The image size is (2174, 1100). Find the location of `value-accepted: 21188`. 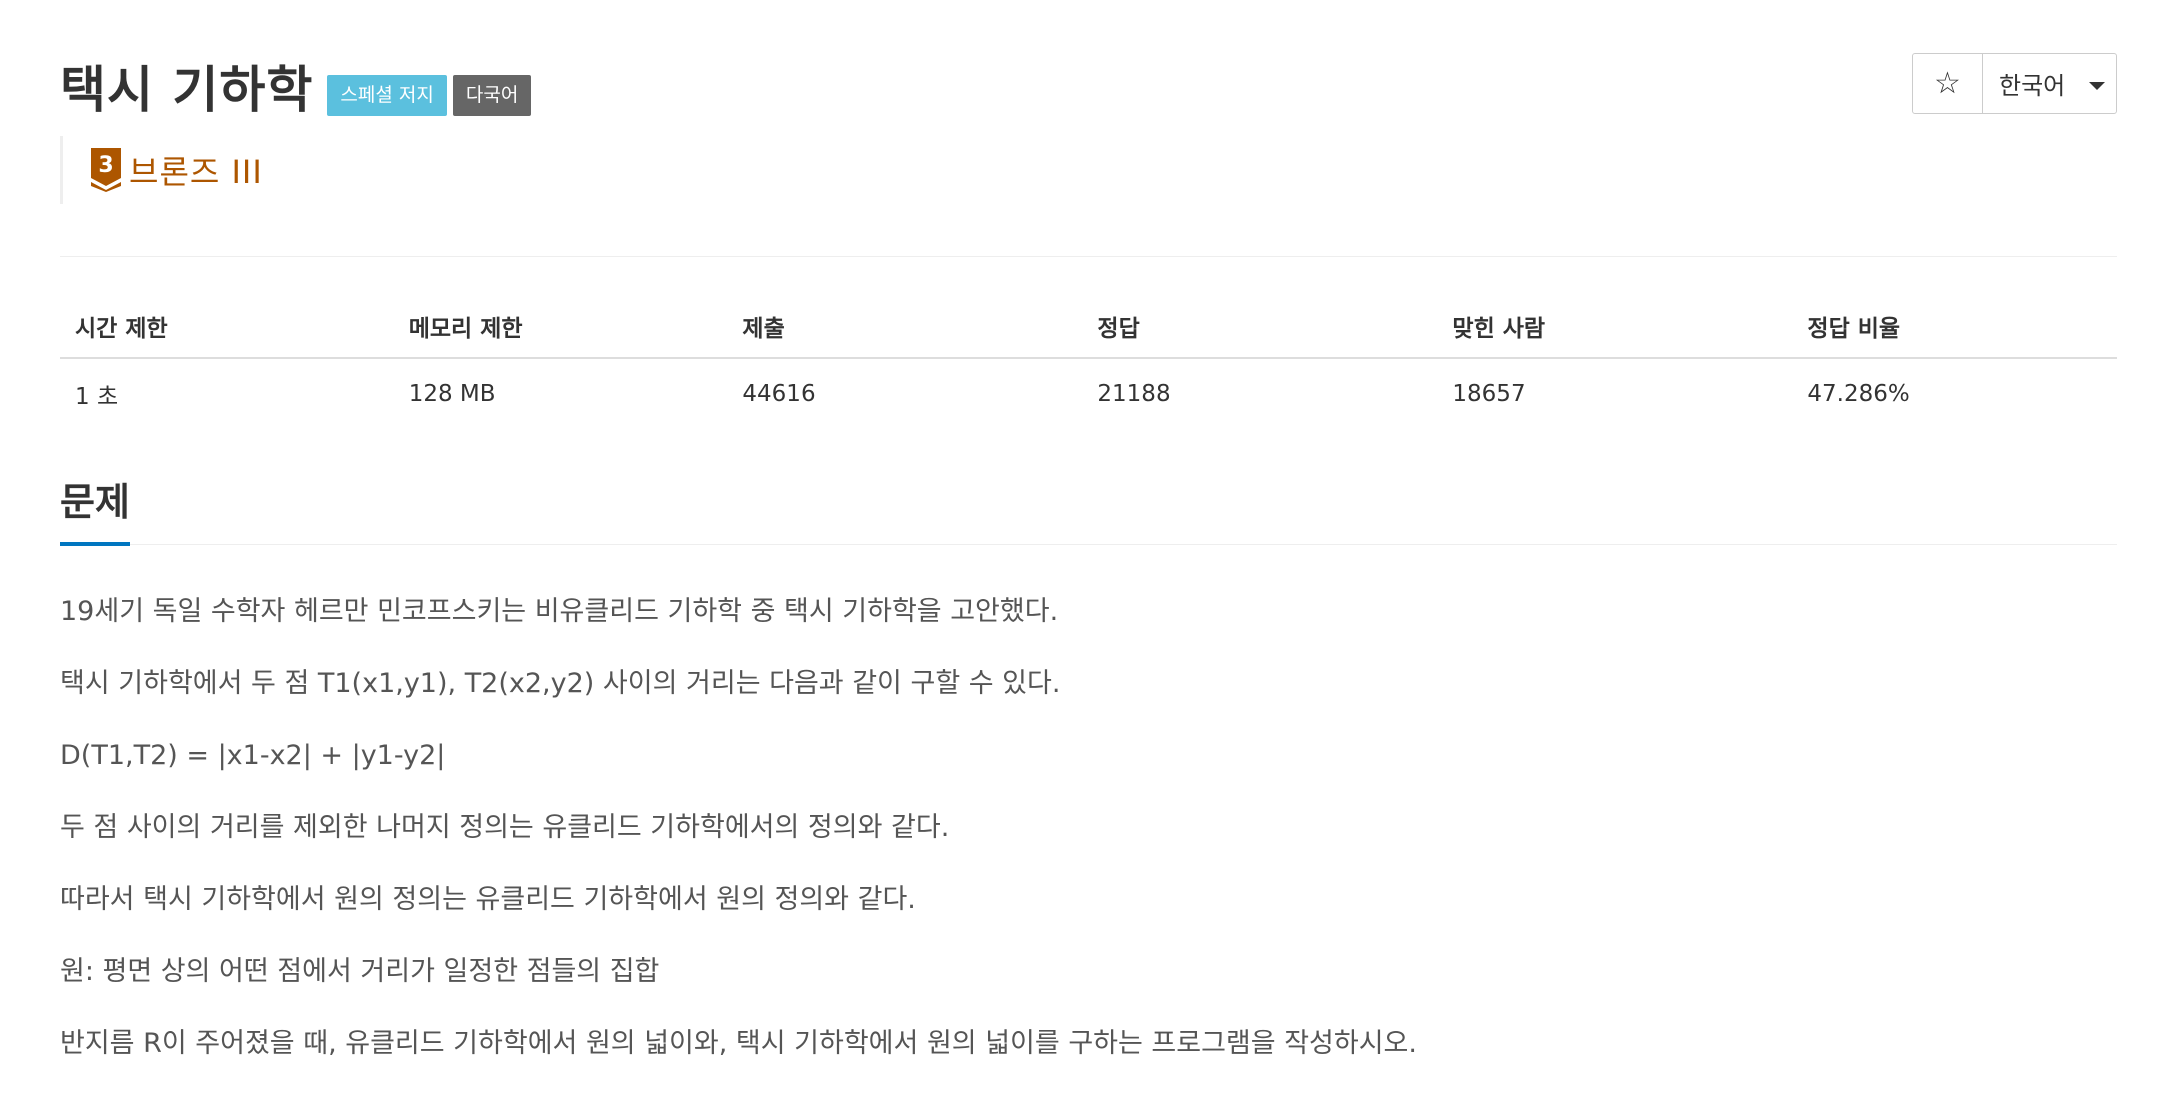

value-accepted: 21188 is located at coordinates (1134, 394).